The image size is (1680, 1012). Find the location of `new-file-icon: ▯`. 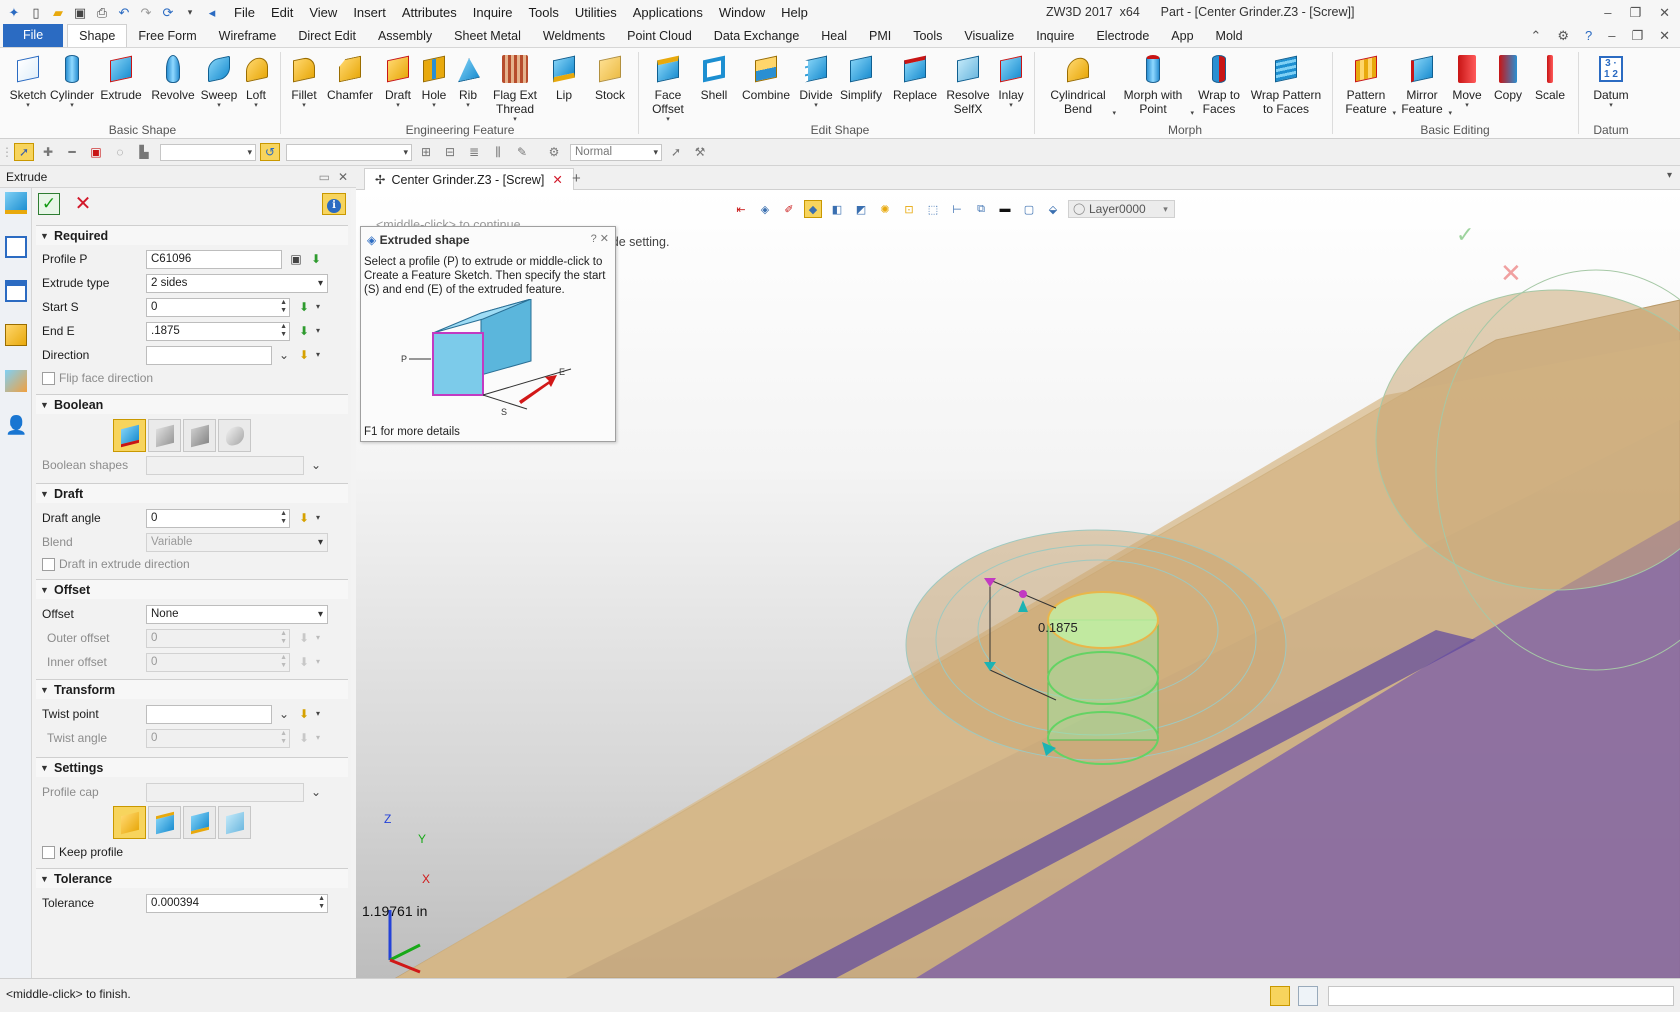

new-file-icon: ▯ is located at coordinates (36, 13).